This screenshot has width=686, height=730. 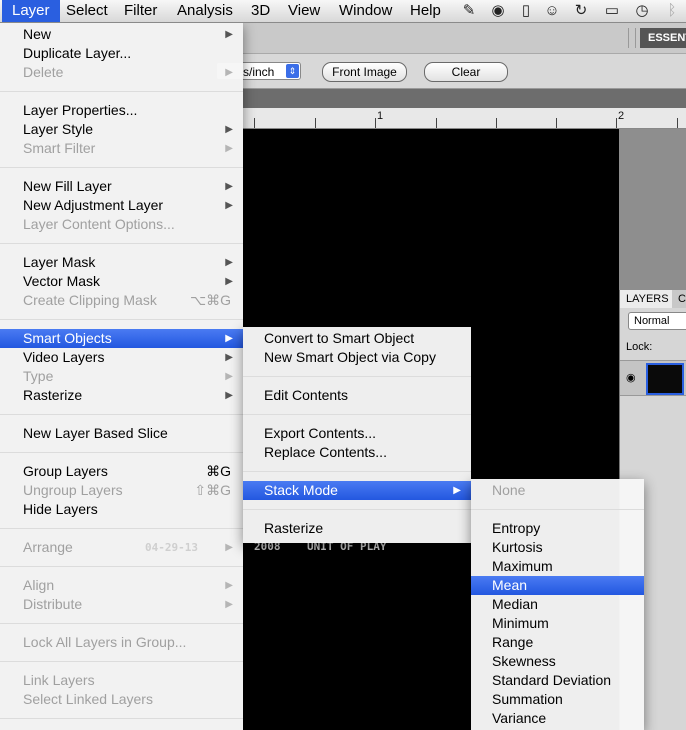 I want to click on menu-item-skewness: Skewness, so click(x=557, y=661).